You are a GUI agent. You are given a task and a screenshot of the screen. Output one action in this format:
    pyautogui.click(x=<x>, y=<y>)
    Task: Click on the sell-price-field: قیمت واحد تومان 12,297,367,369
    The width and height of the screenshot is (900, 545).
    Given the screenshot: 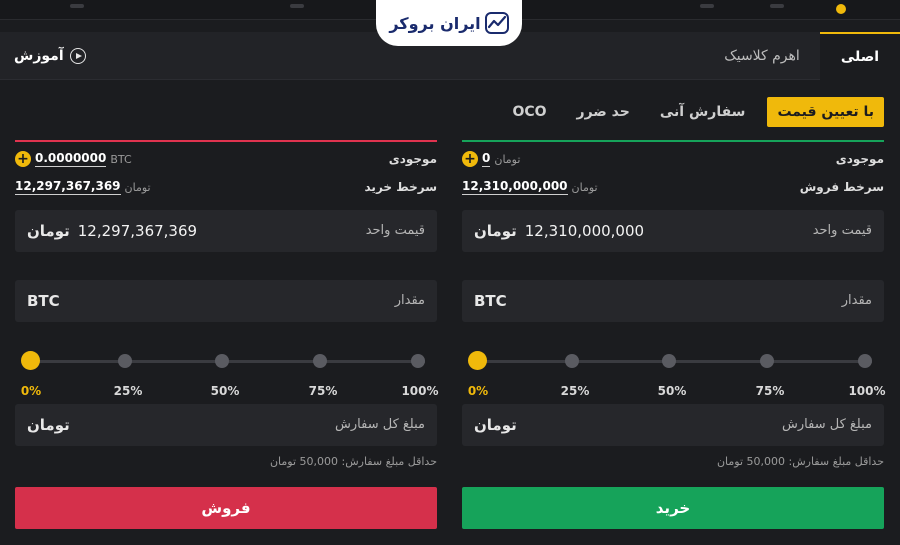 What is the action you would take?
    pyautogui.click(x=226, y=231)
    